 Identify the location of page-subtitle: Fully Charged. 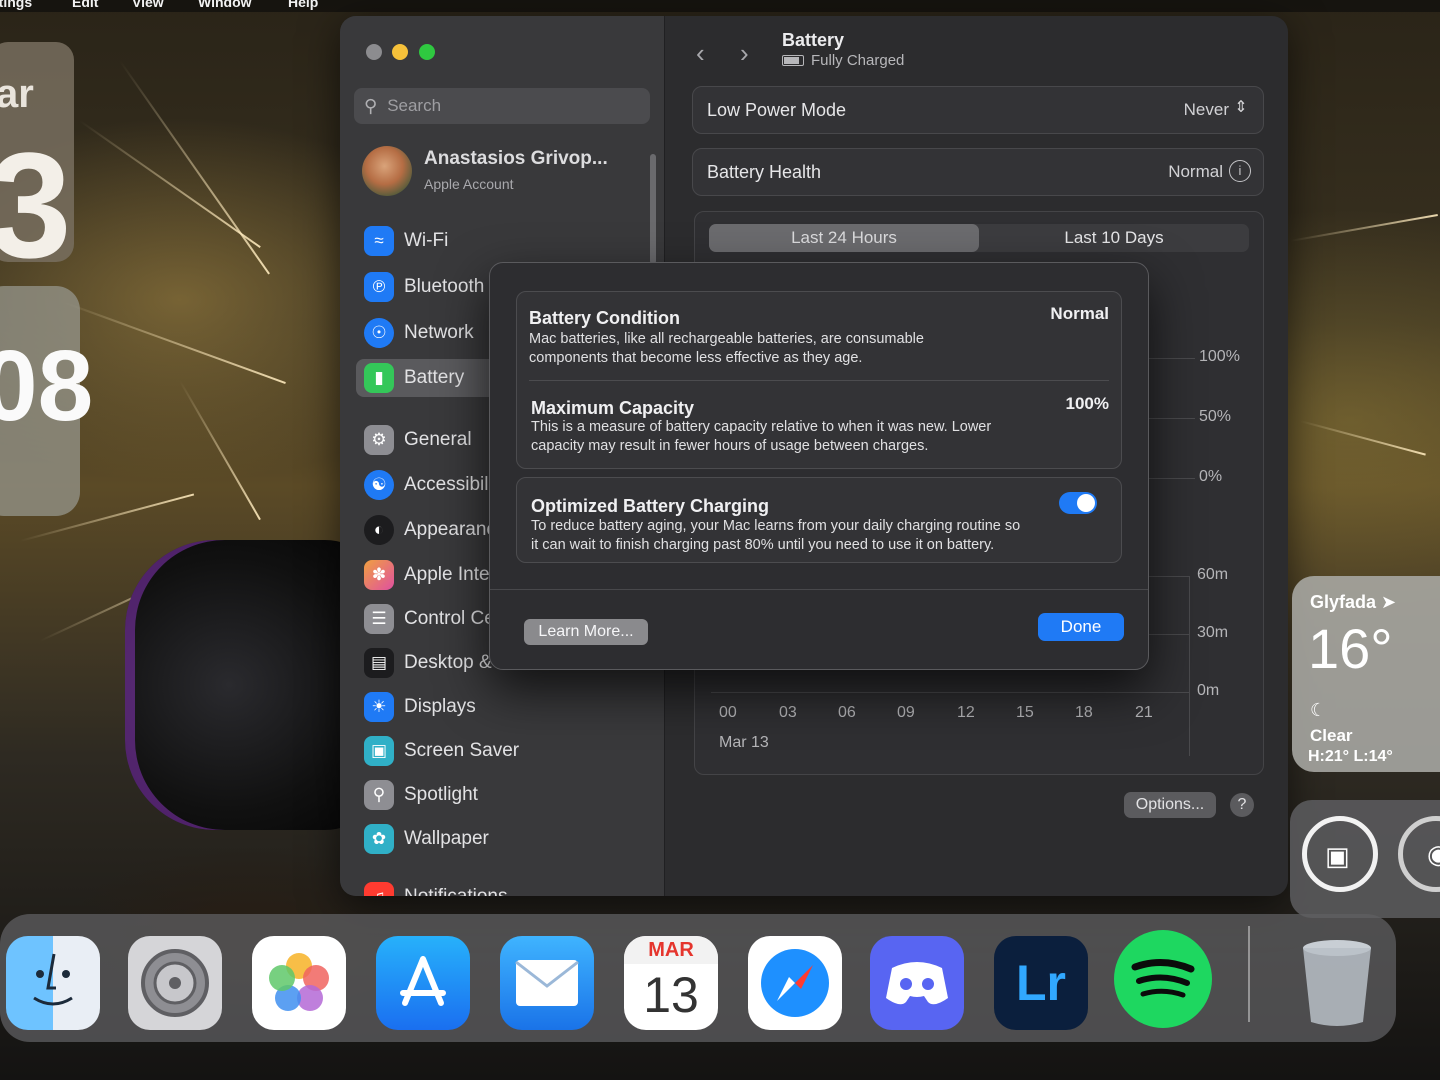
(843, 60).